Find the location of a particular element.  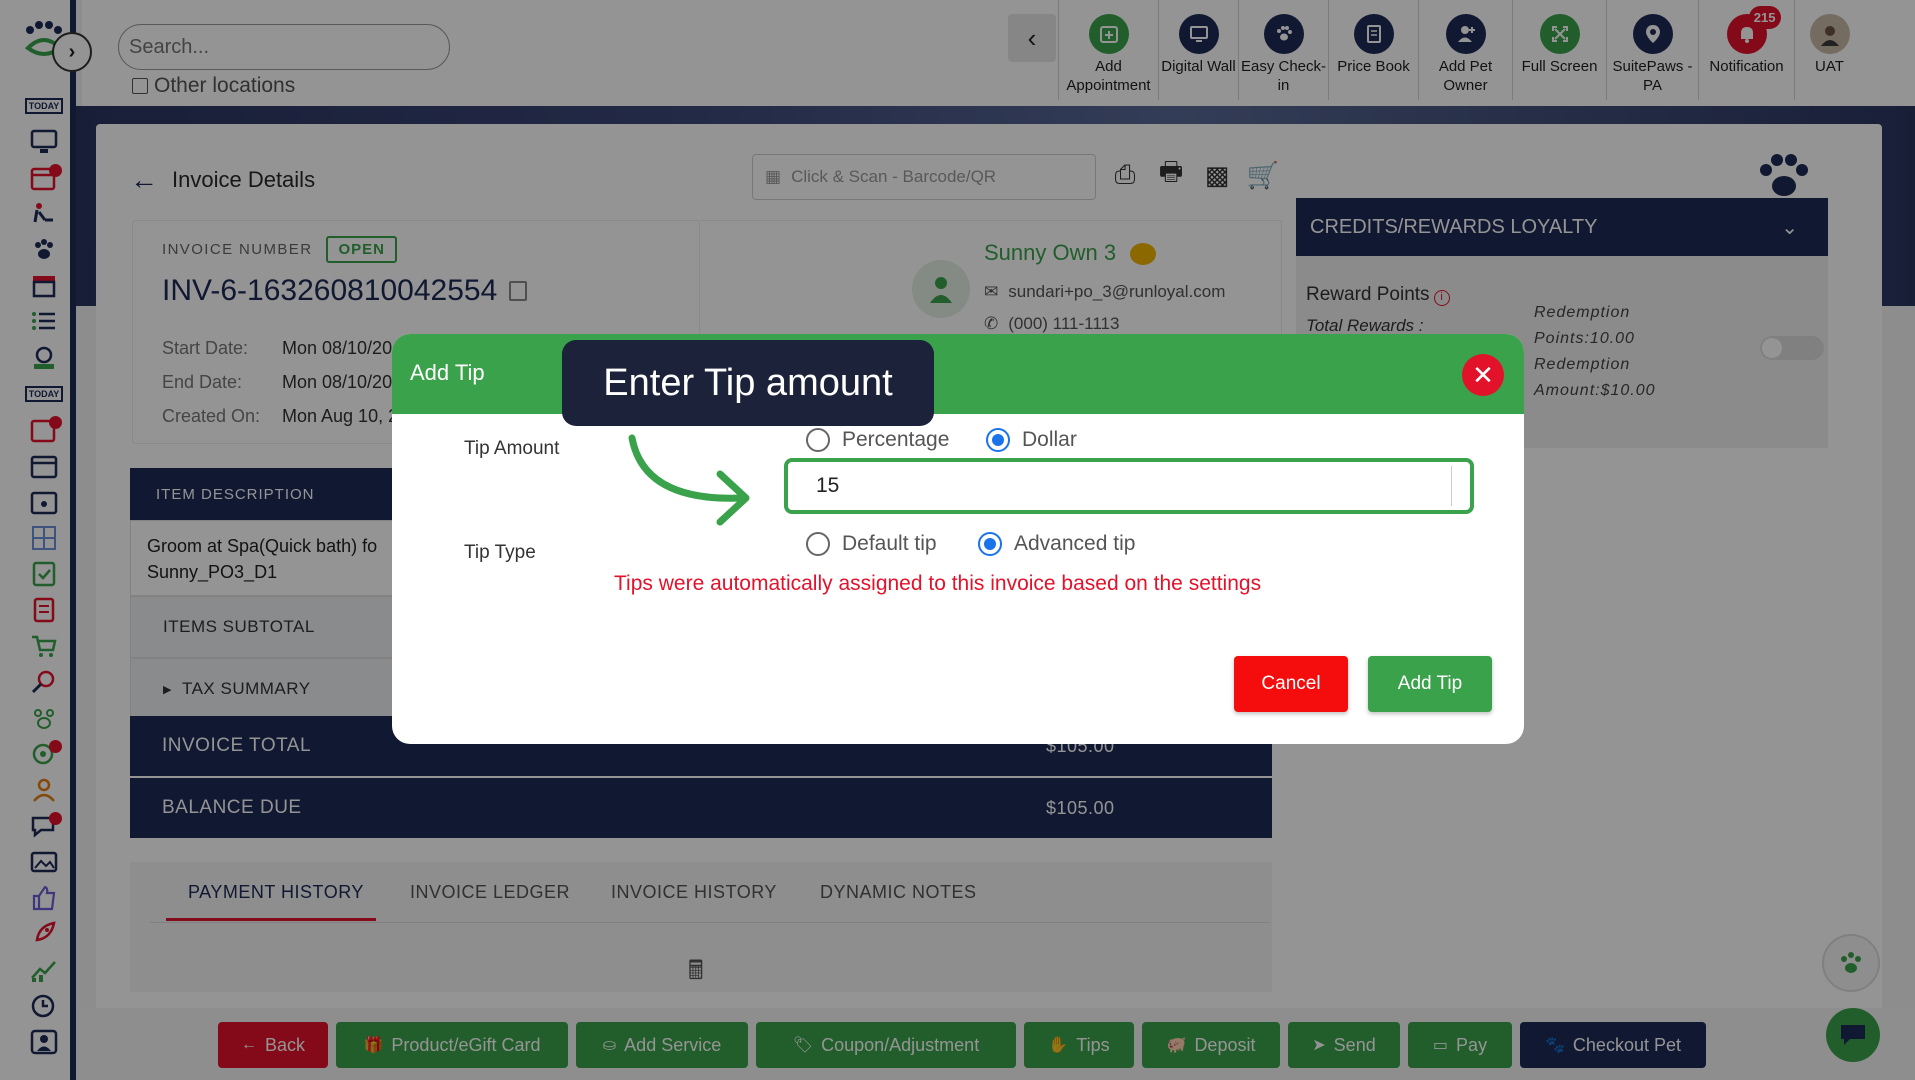

advanced-tip-radio: Advanced tip is located at coordinates (1056, 544).